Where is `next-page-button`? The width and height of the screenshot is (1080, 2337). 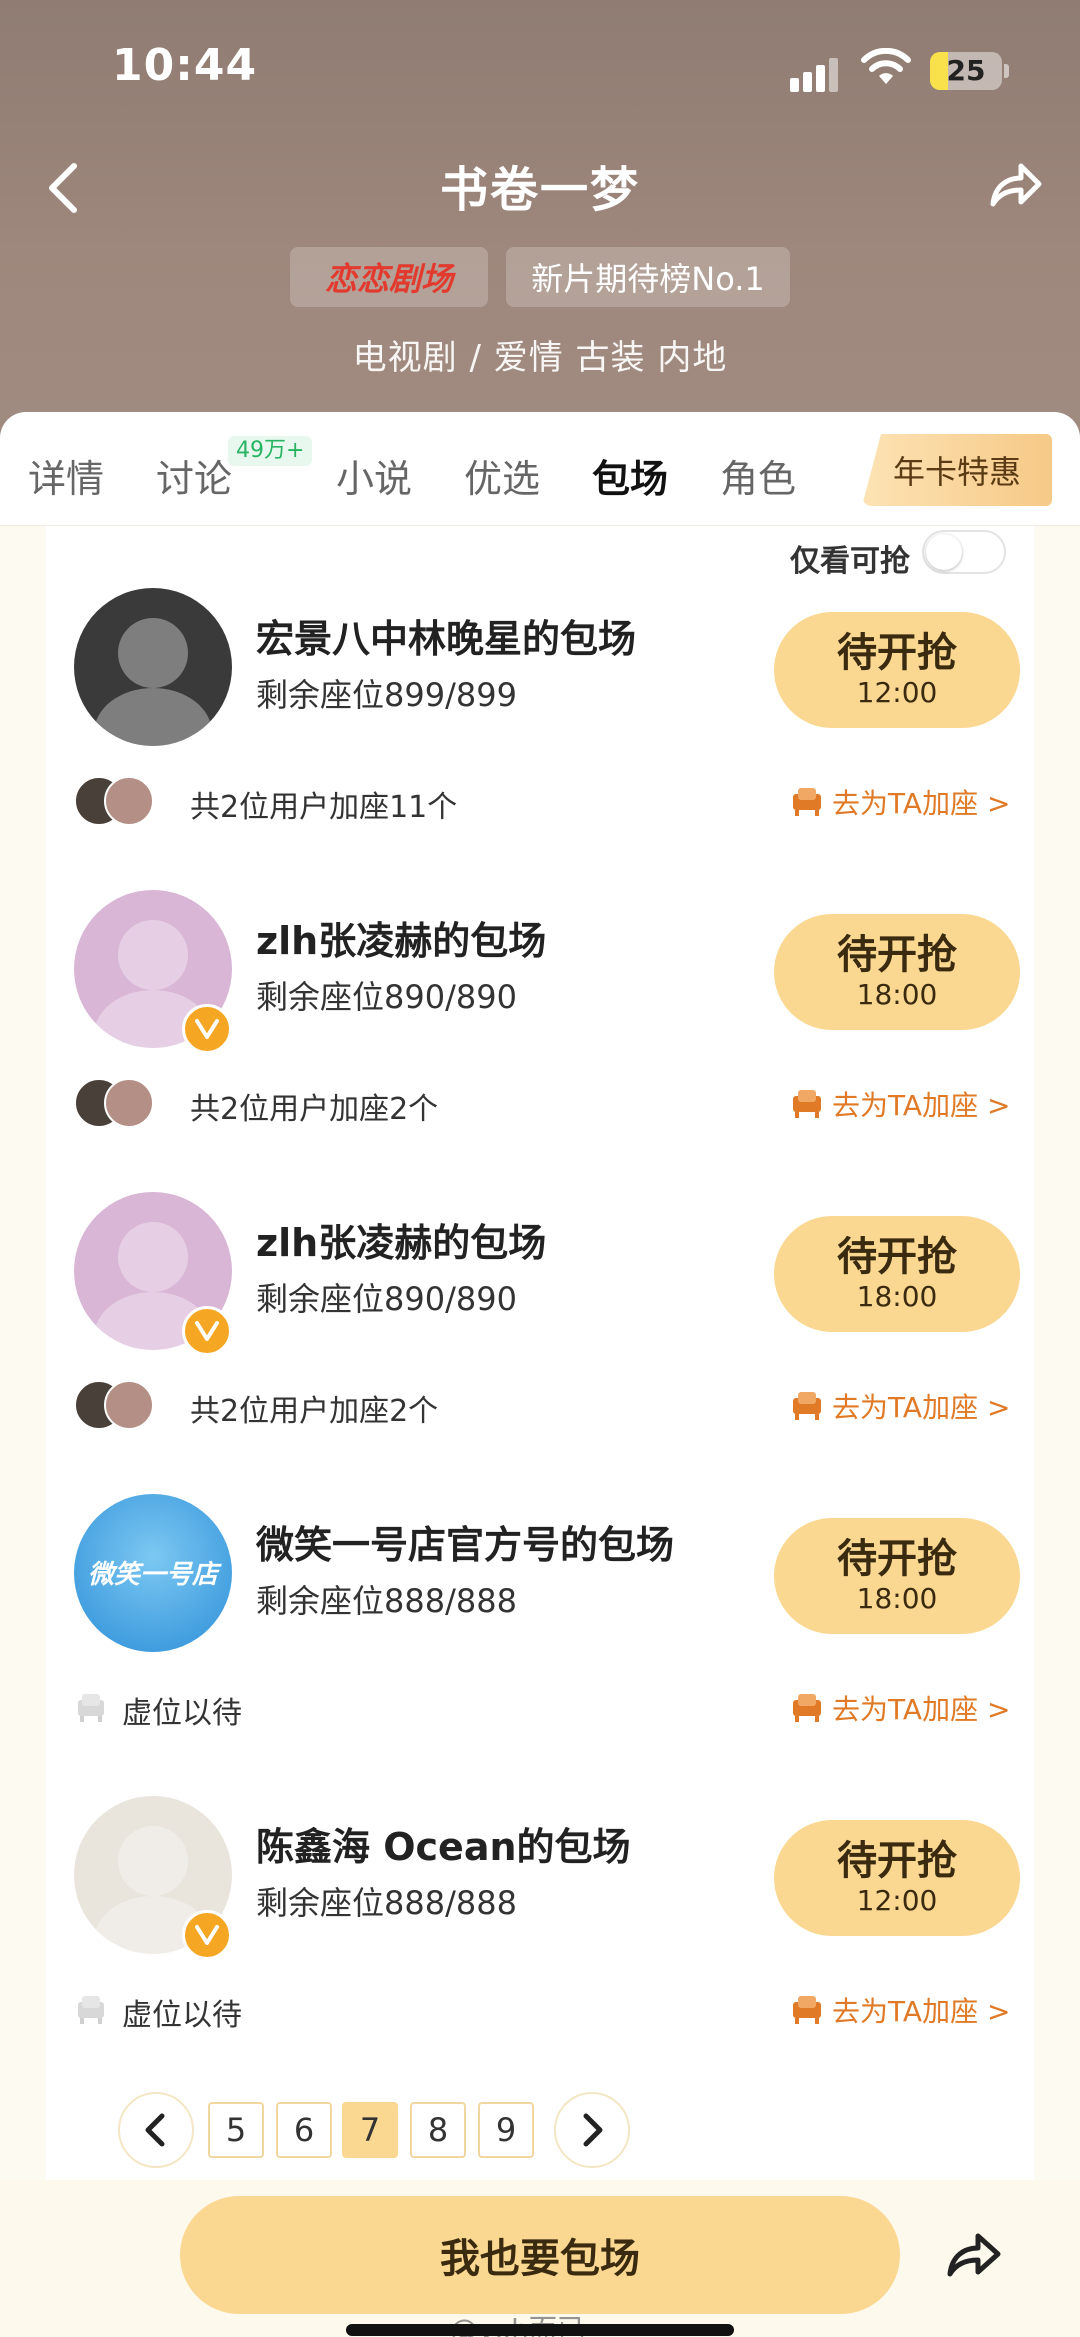 next-page-button is located at coordinates (592, 2130).